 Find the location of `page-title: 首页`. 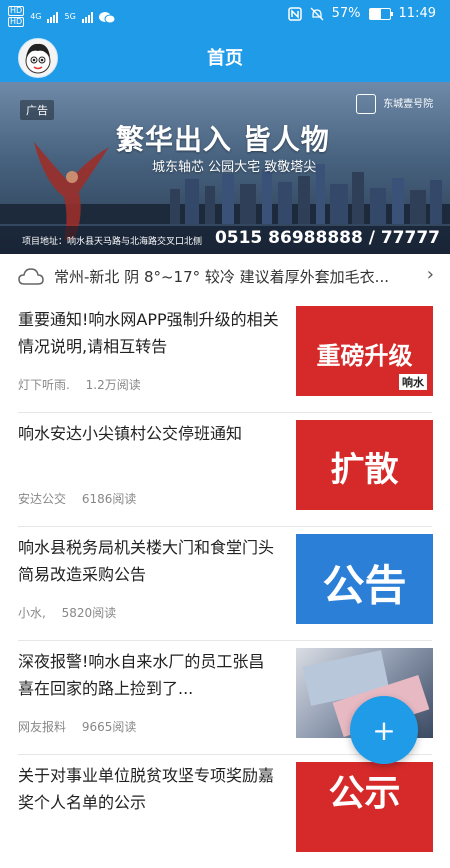

page-title: 首页 is located at coordinates (225, 58).